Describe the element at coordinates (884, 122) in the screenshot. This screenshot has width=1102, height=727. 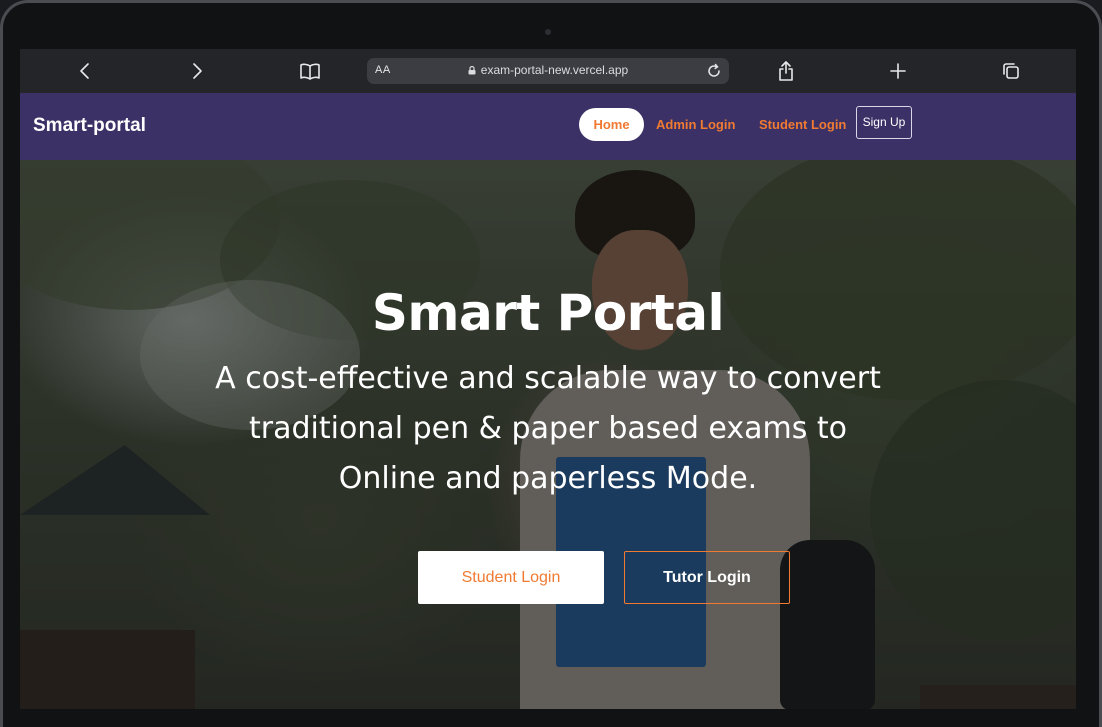
I see `nav-sign-up-button: Sign Up` at that location.